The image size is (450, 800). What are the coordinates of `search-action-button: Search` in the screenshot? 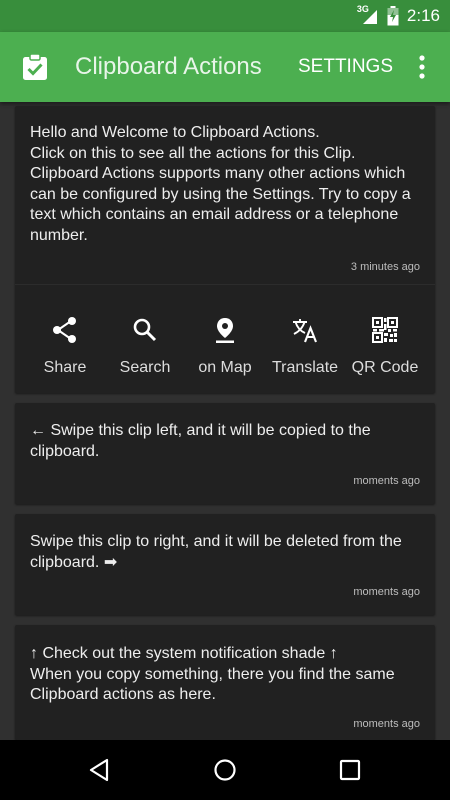 It's located at (145, 346).